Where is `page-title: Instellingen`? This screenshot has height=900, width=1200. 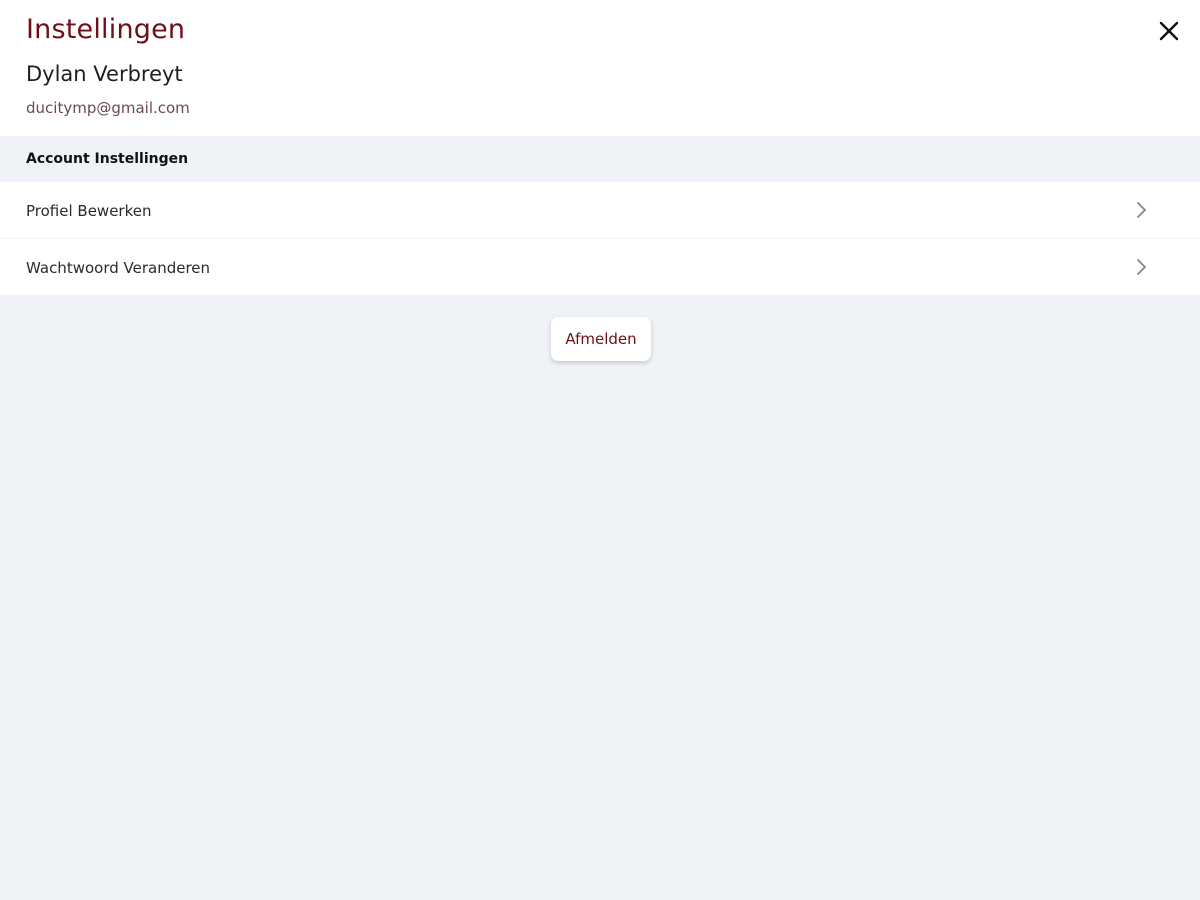
page-title: Instellingen is located at coordinates (106, 29).